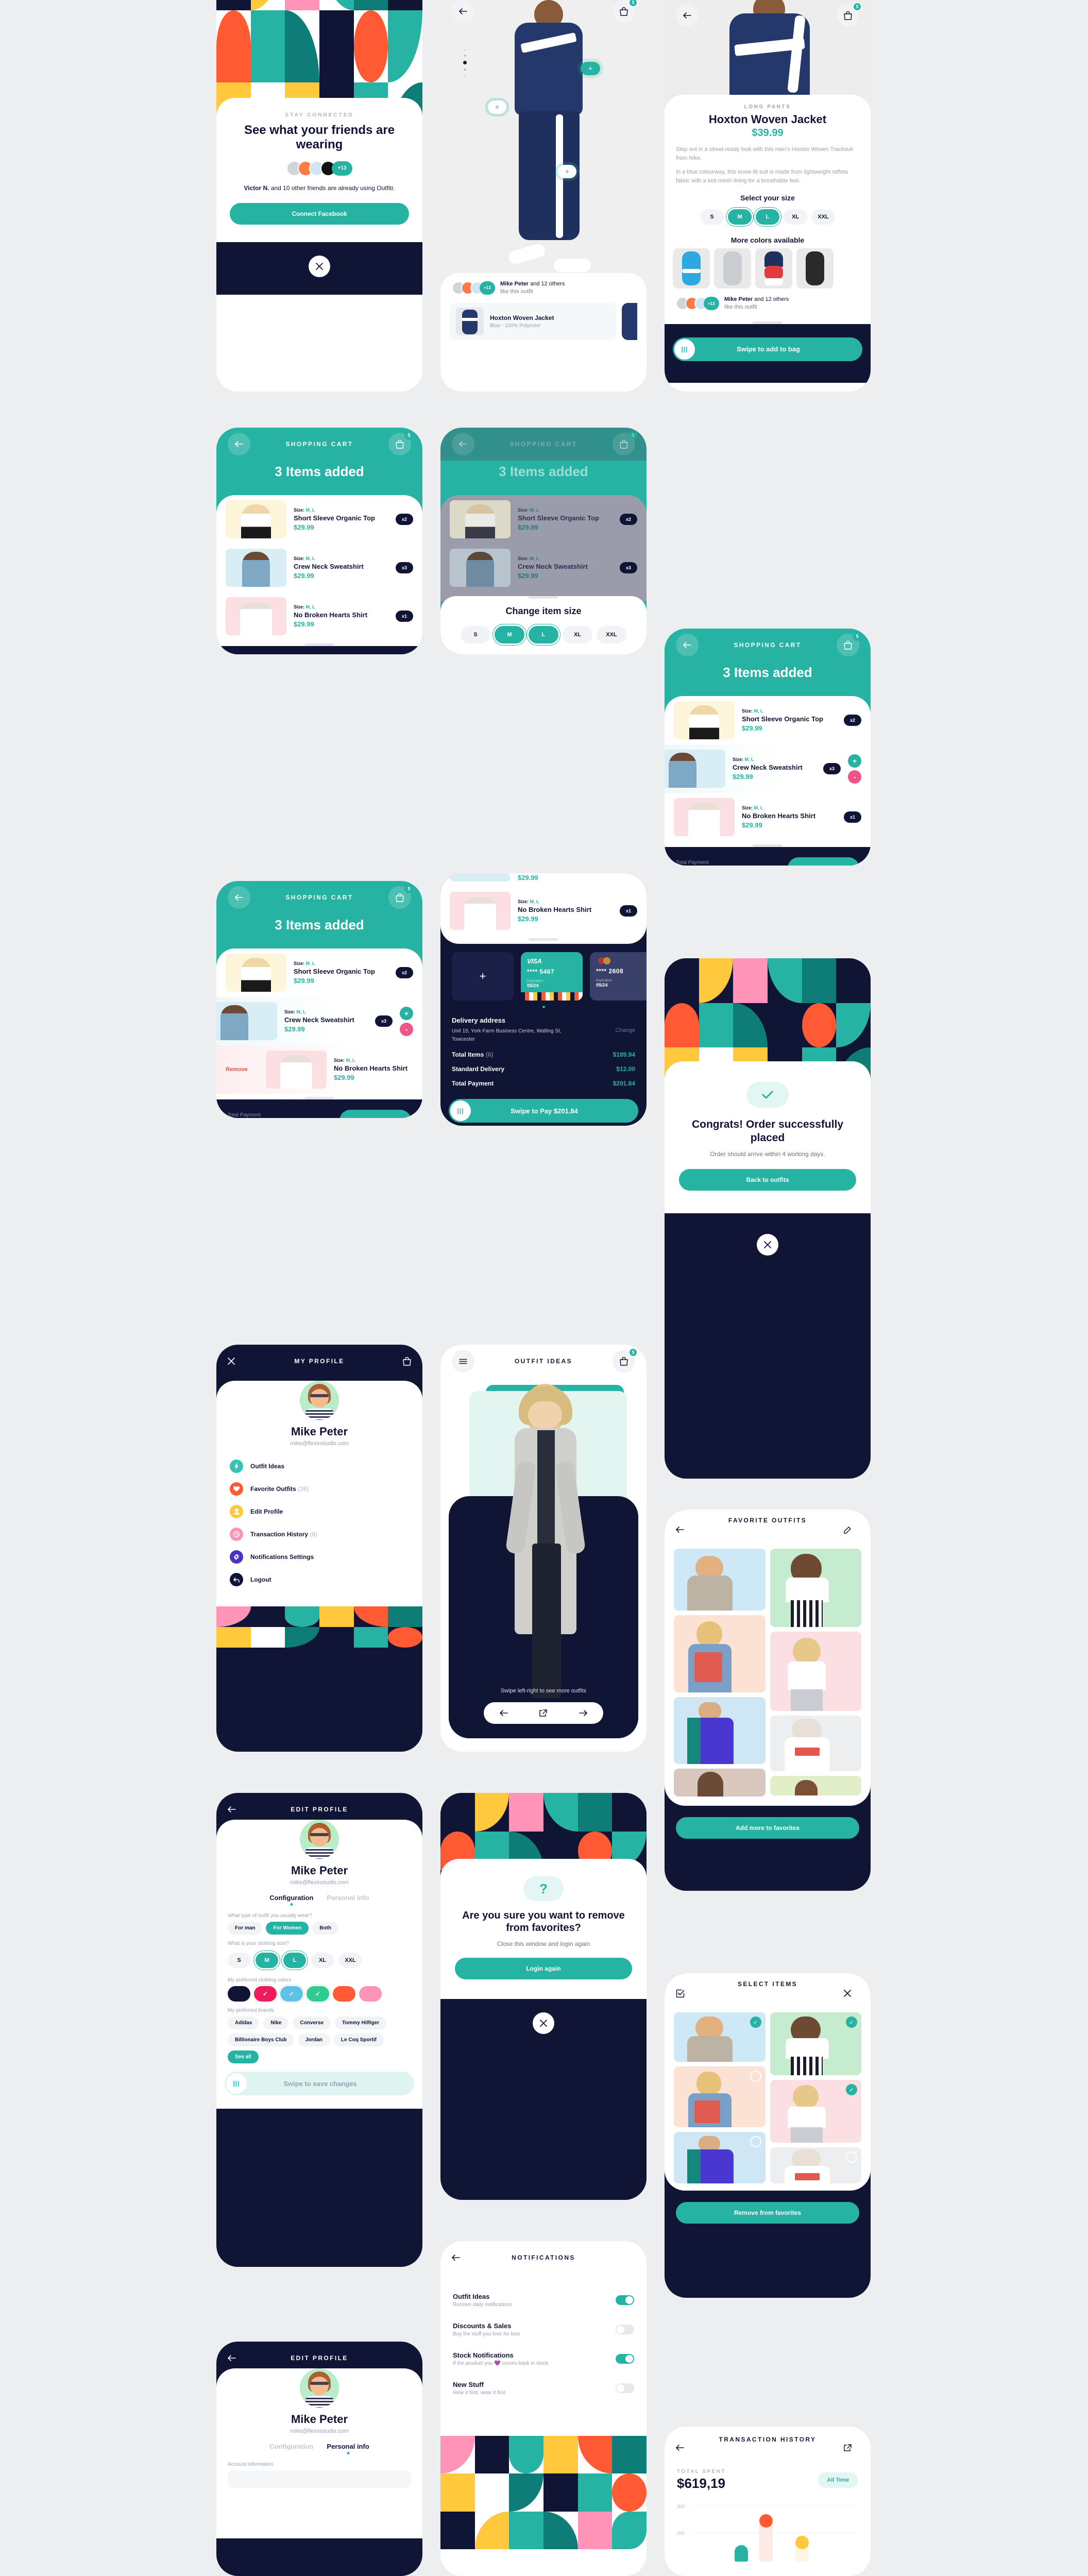 This screenshot has height=2576, width=1088. What do you see at coordinates (319, 1557) in the screenshot?
I see `sidebar-item-notifications-settings: Notifications Settings` at bounding box center [319, 1557].